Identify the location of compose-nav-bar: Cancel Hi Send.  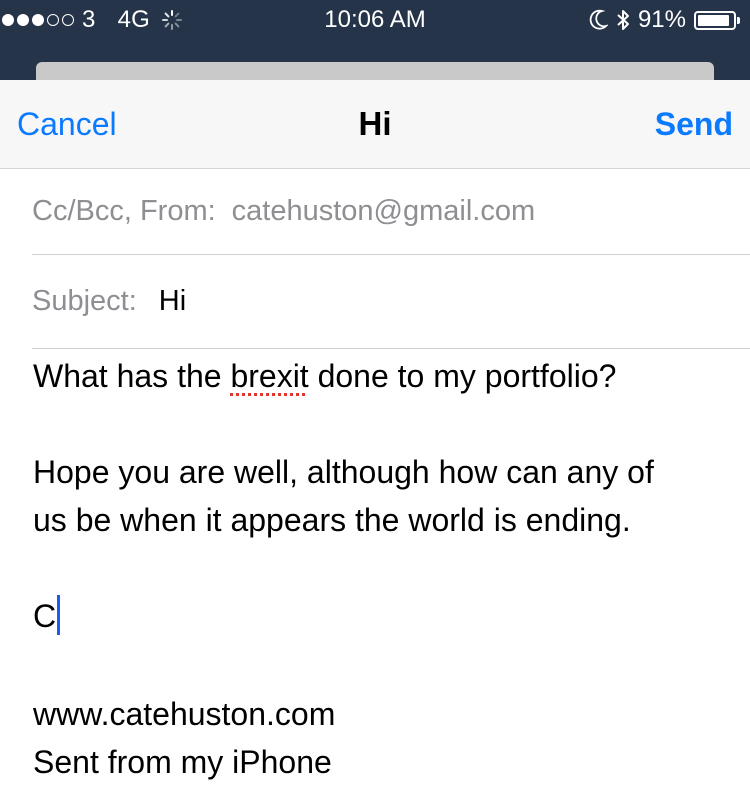
(375, 124).